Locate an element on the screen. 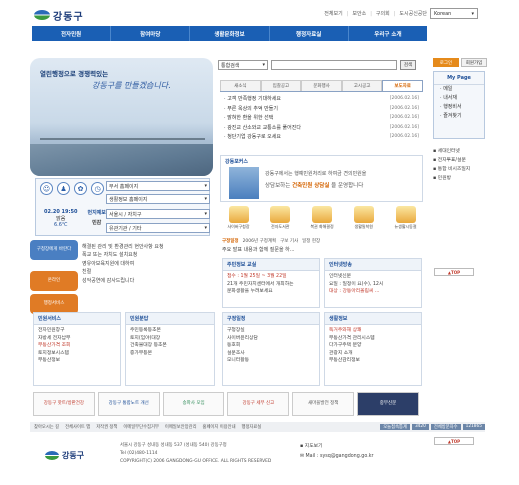  list-item: 친절 is located at coordinates (123, 272).